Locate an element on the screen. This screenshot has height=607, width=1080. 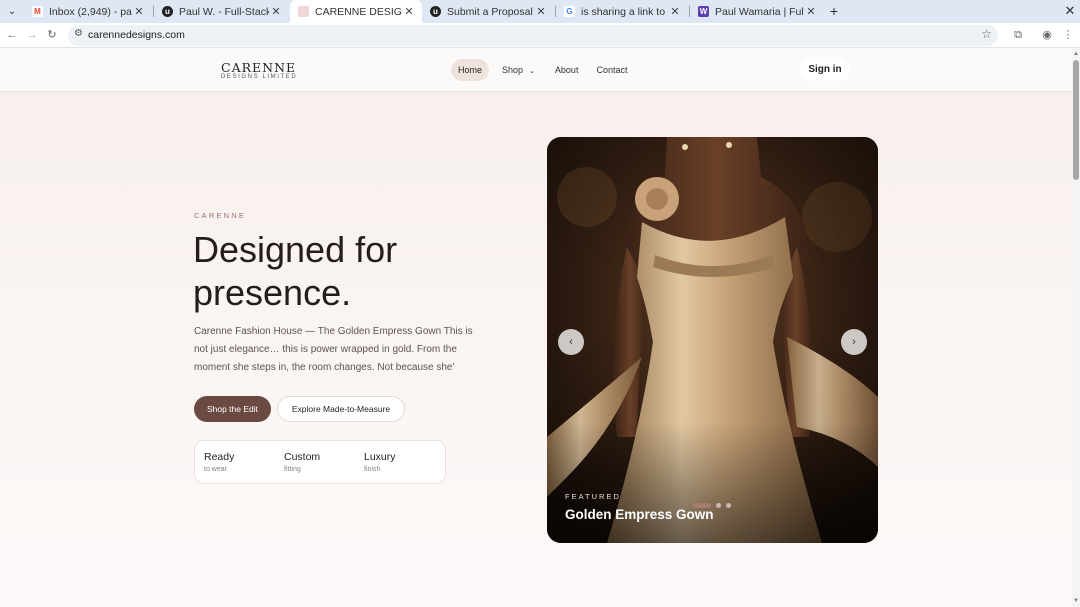
tab-gmail: M Inbox (2,949) - paulwa ✕ is located at coordinates (88, 11).